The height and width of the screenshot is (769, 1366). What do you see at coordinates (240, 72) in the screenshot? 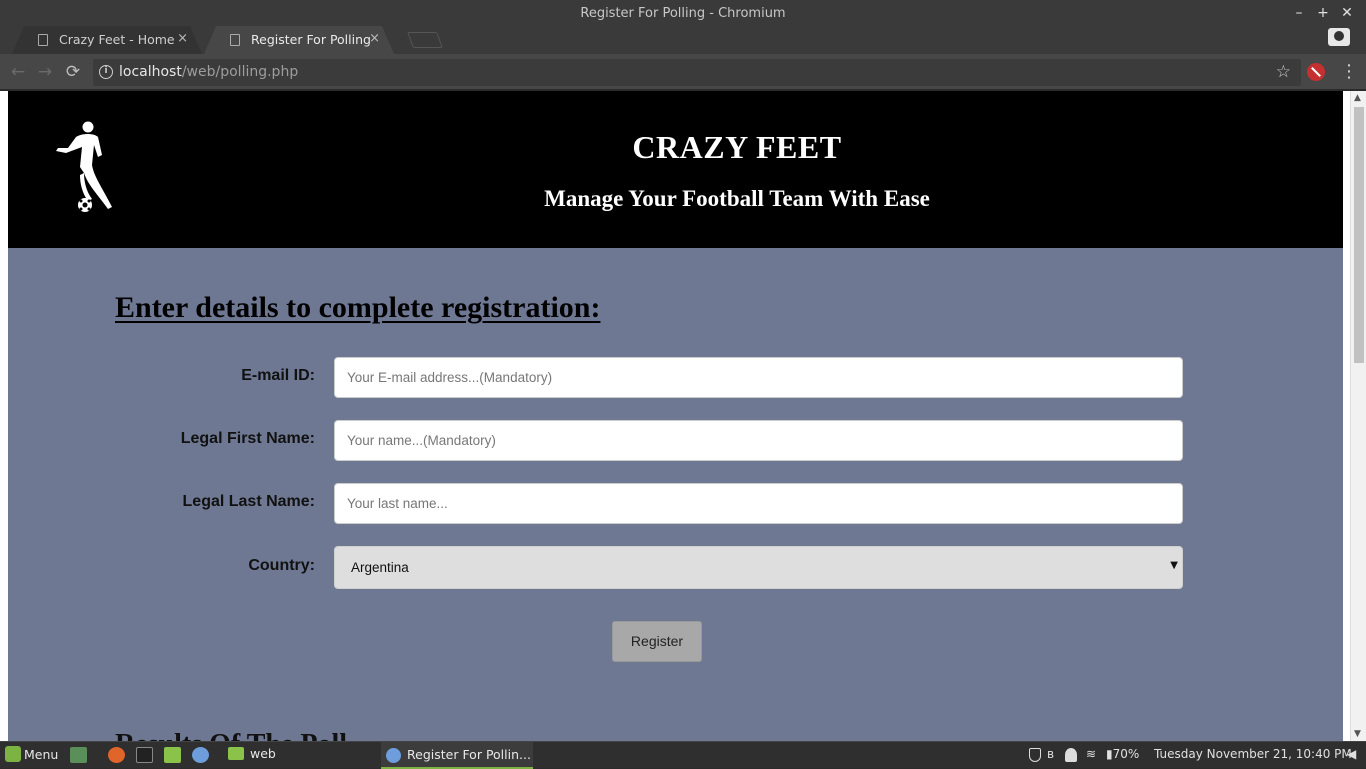
I see `url-path: /web/polling.php` at bounding box center [240, 72].